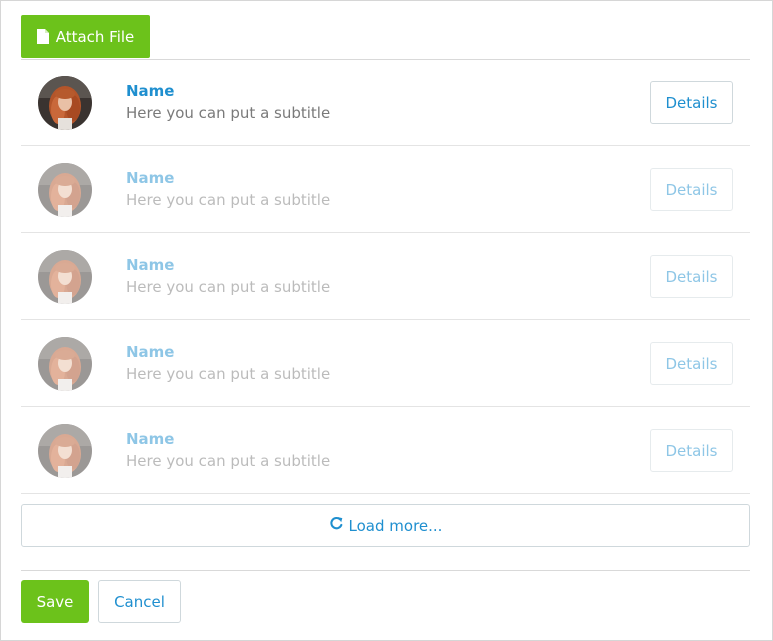 This screenshot has height=641, width=773. I want to click on attach-file-label: Attach File, so click(95, 36).